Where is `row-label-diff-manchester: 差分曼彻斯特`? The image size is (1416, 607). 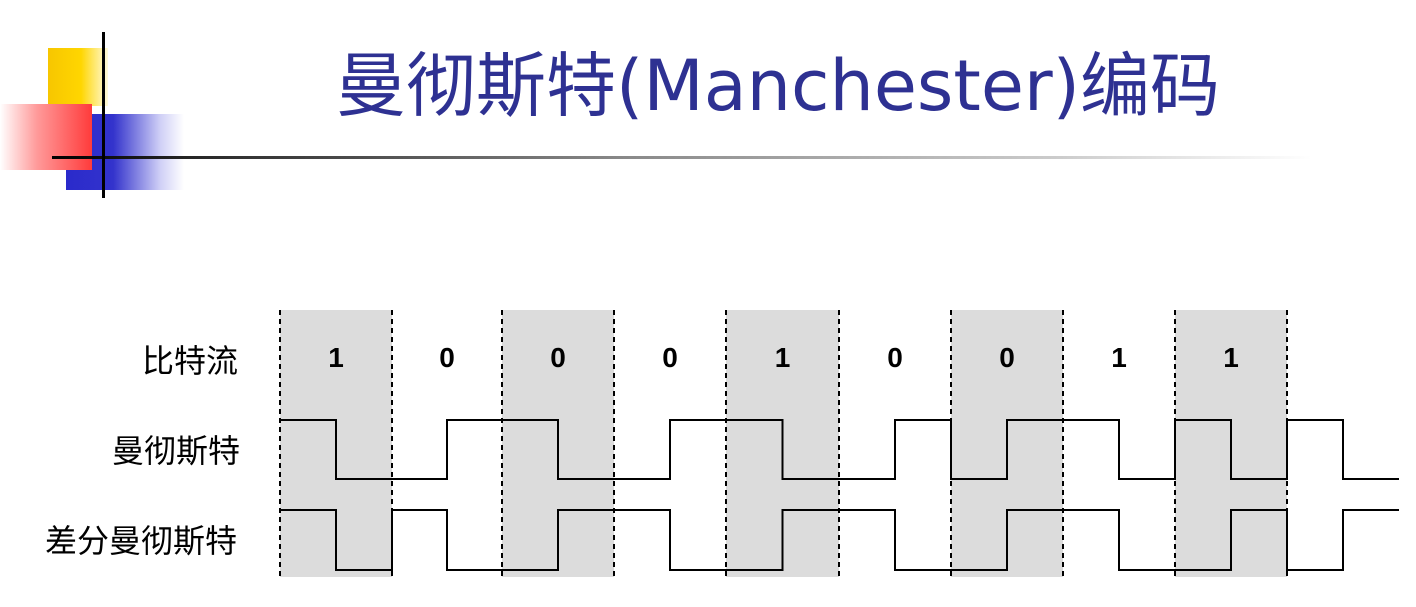 row-label-diff-manchester: 差分曼彻斯特 is located at coordinates (141, 541).